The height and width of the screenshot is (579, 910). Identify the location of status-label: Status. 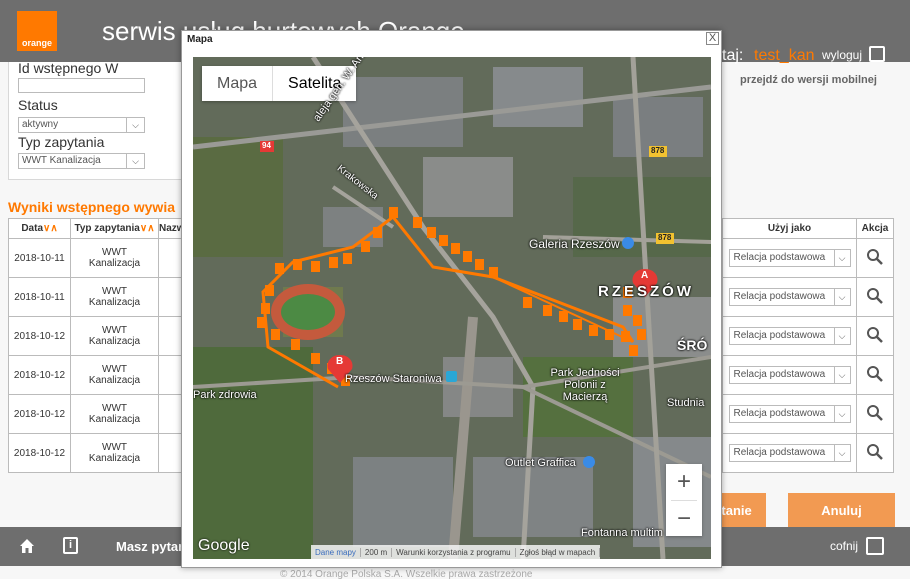
(38, 105).